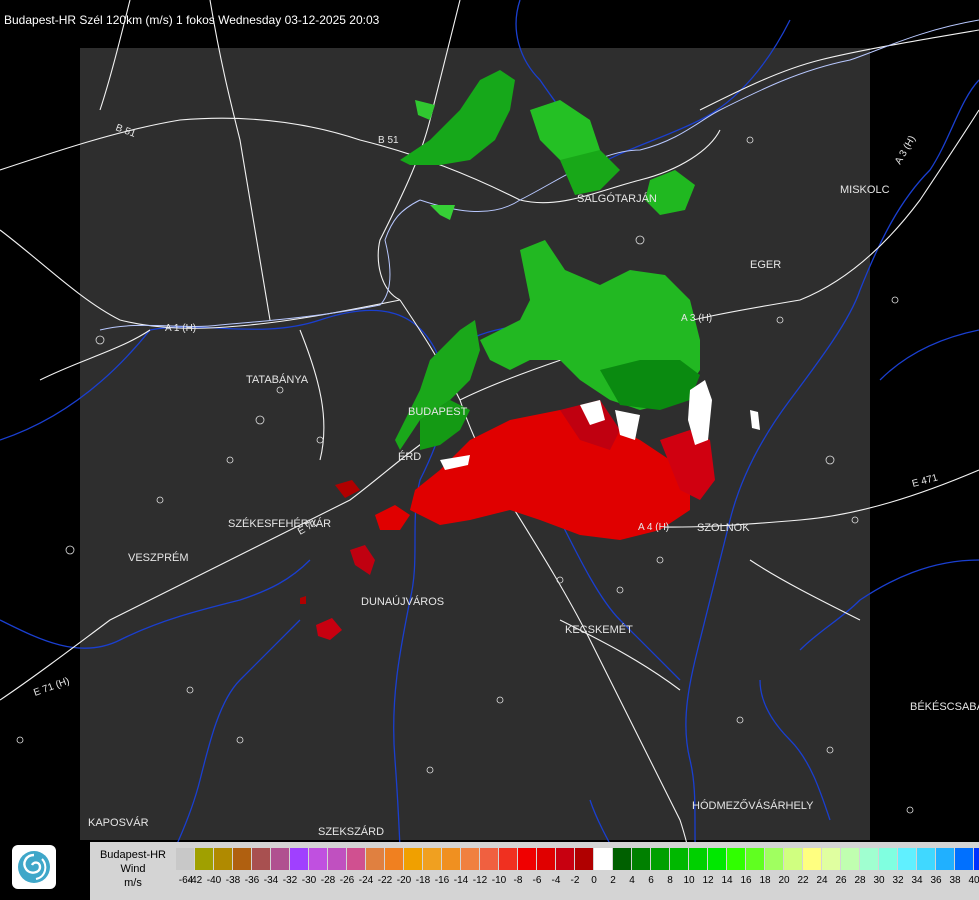 The height and width of the screenshot is (900, 979). What do you see at coordinates (133, 871) in the screenshot?
I see `legend-caption: Budapest-HR Wind m/s` at bounding box center [133, 871].